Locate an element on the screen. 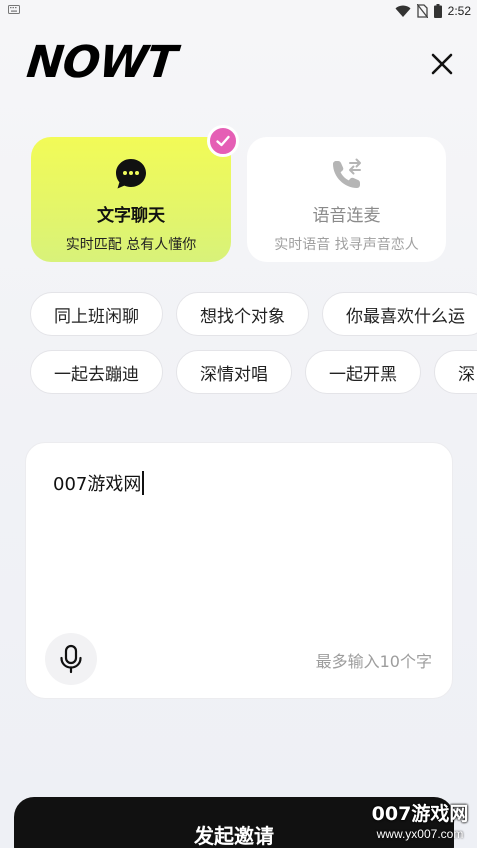  topic-chip: 想找个对象 is located at coordinates (242, 314).